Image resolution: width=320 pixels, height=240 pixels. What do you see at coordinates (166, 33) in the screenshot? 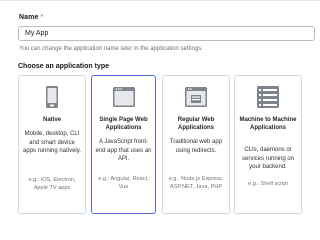
I see `application-name-input` at bounding box center [166, 33].